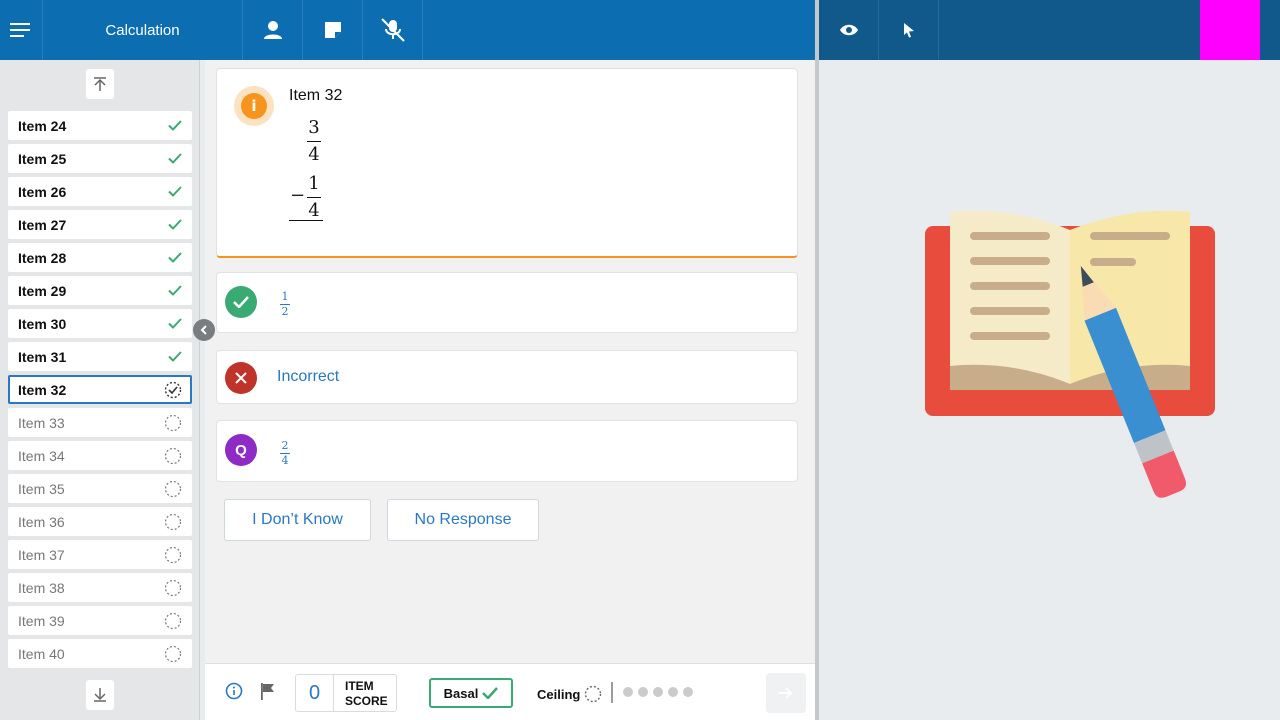 This screenshot has height=720, width=1280. What do you see at coordinates (100, 554) in the screenshot?
I see `sidebar-item: Item 37` at bounding box center [100, 554].